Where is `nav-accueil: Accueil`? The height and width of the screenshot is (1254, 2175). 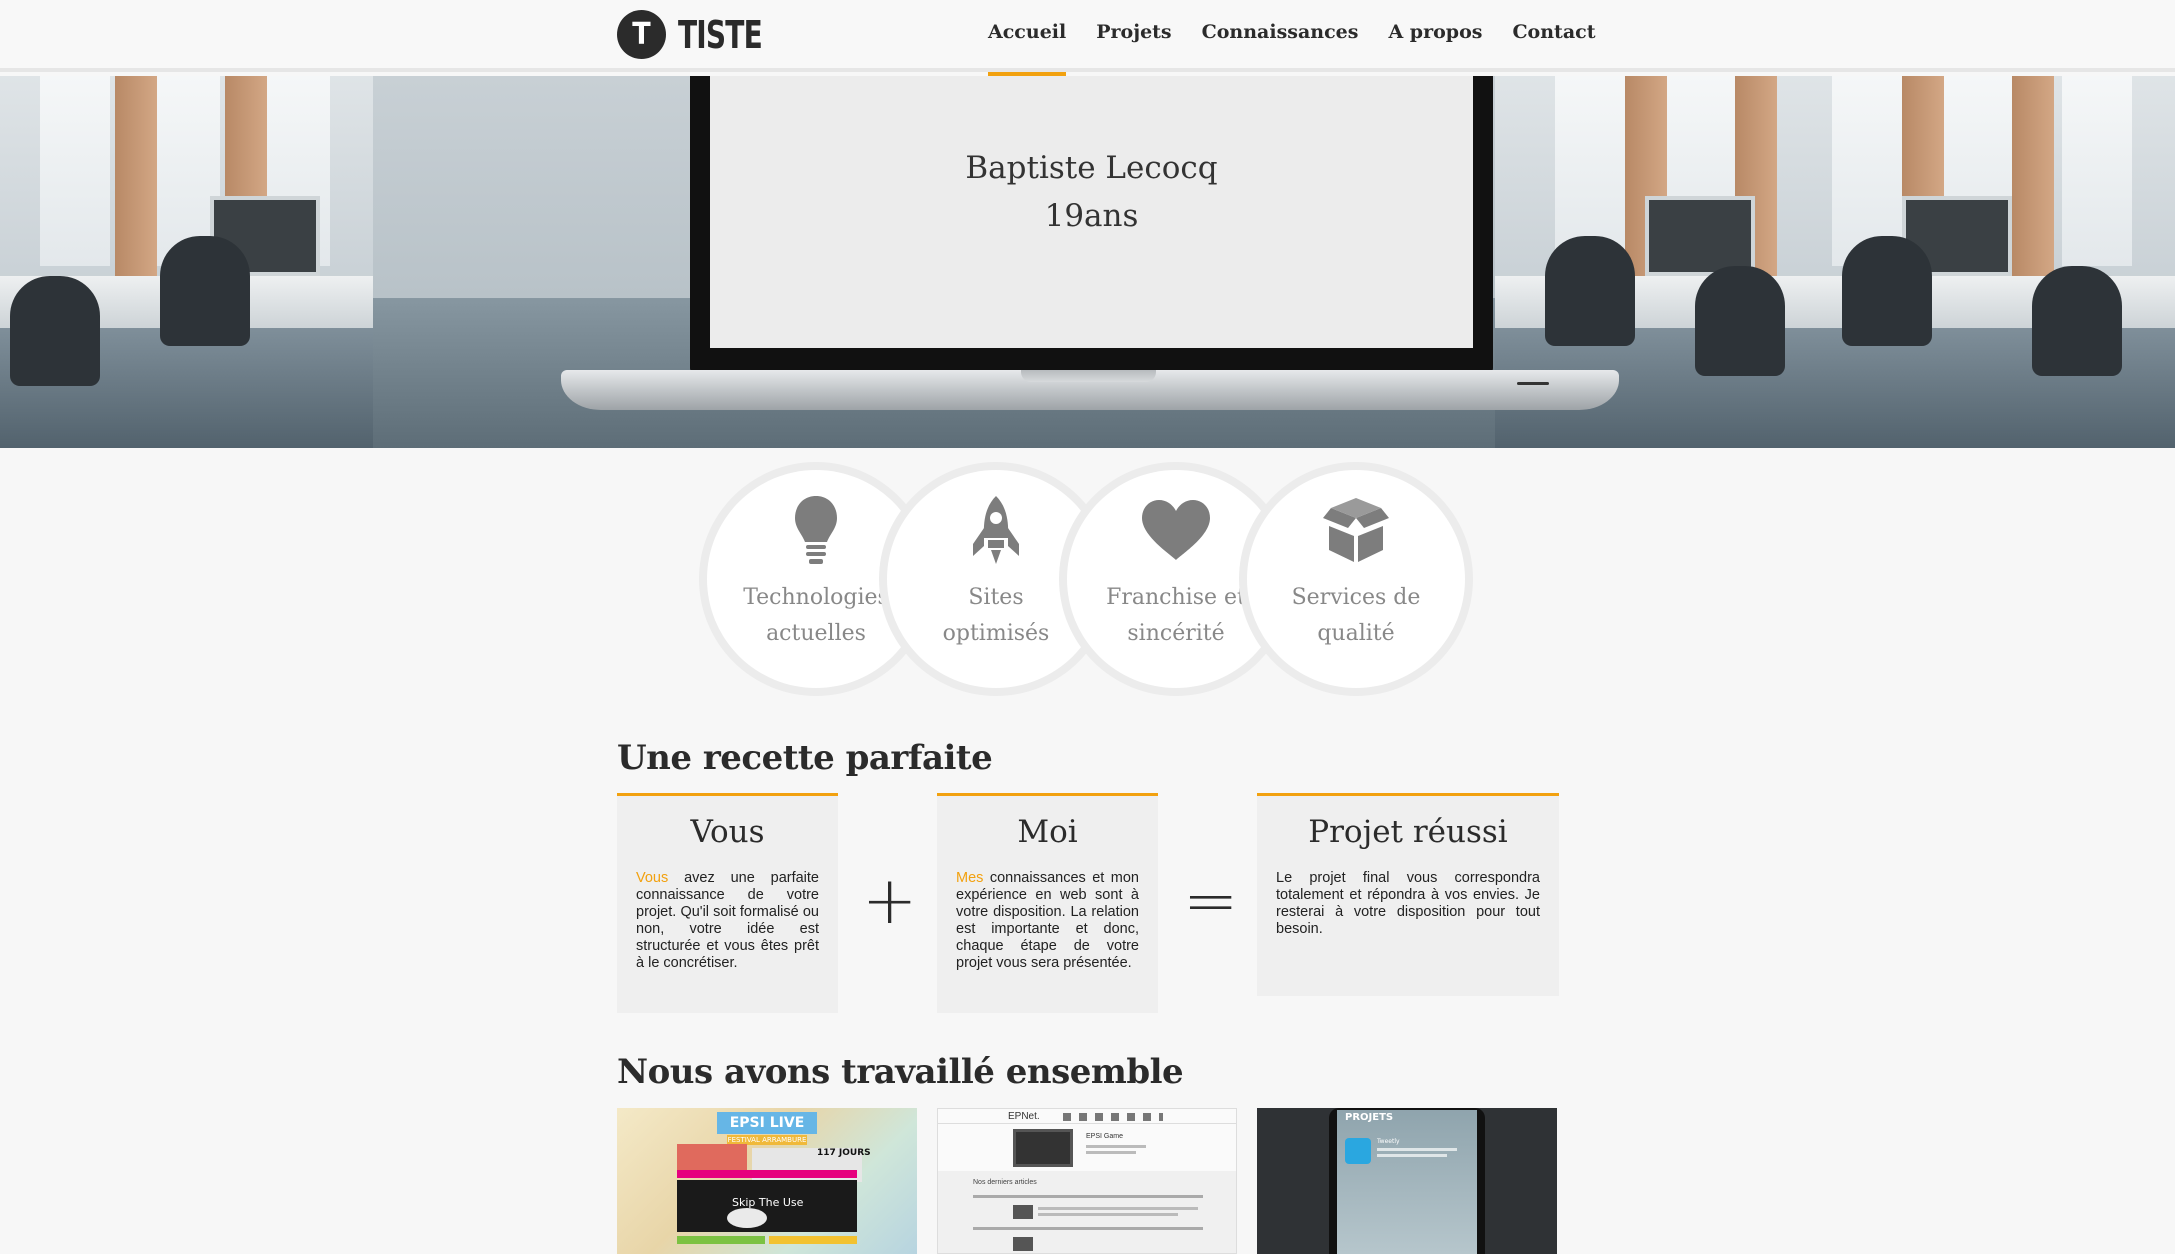
nav-accueil: Accueil is located at coordinates (1027, 38).